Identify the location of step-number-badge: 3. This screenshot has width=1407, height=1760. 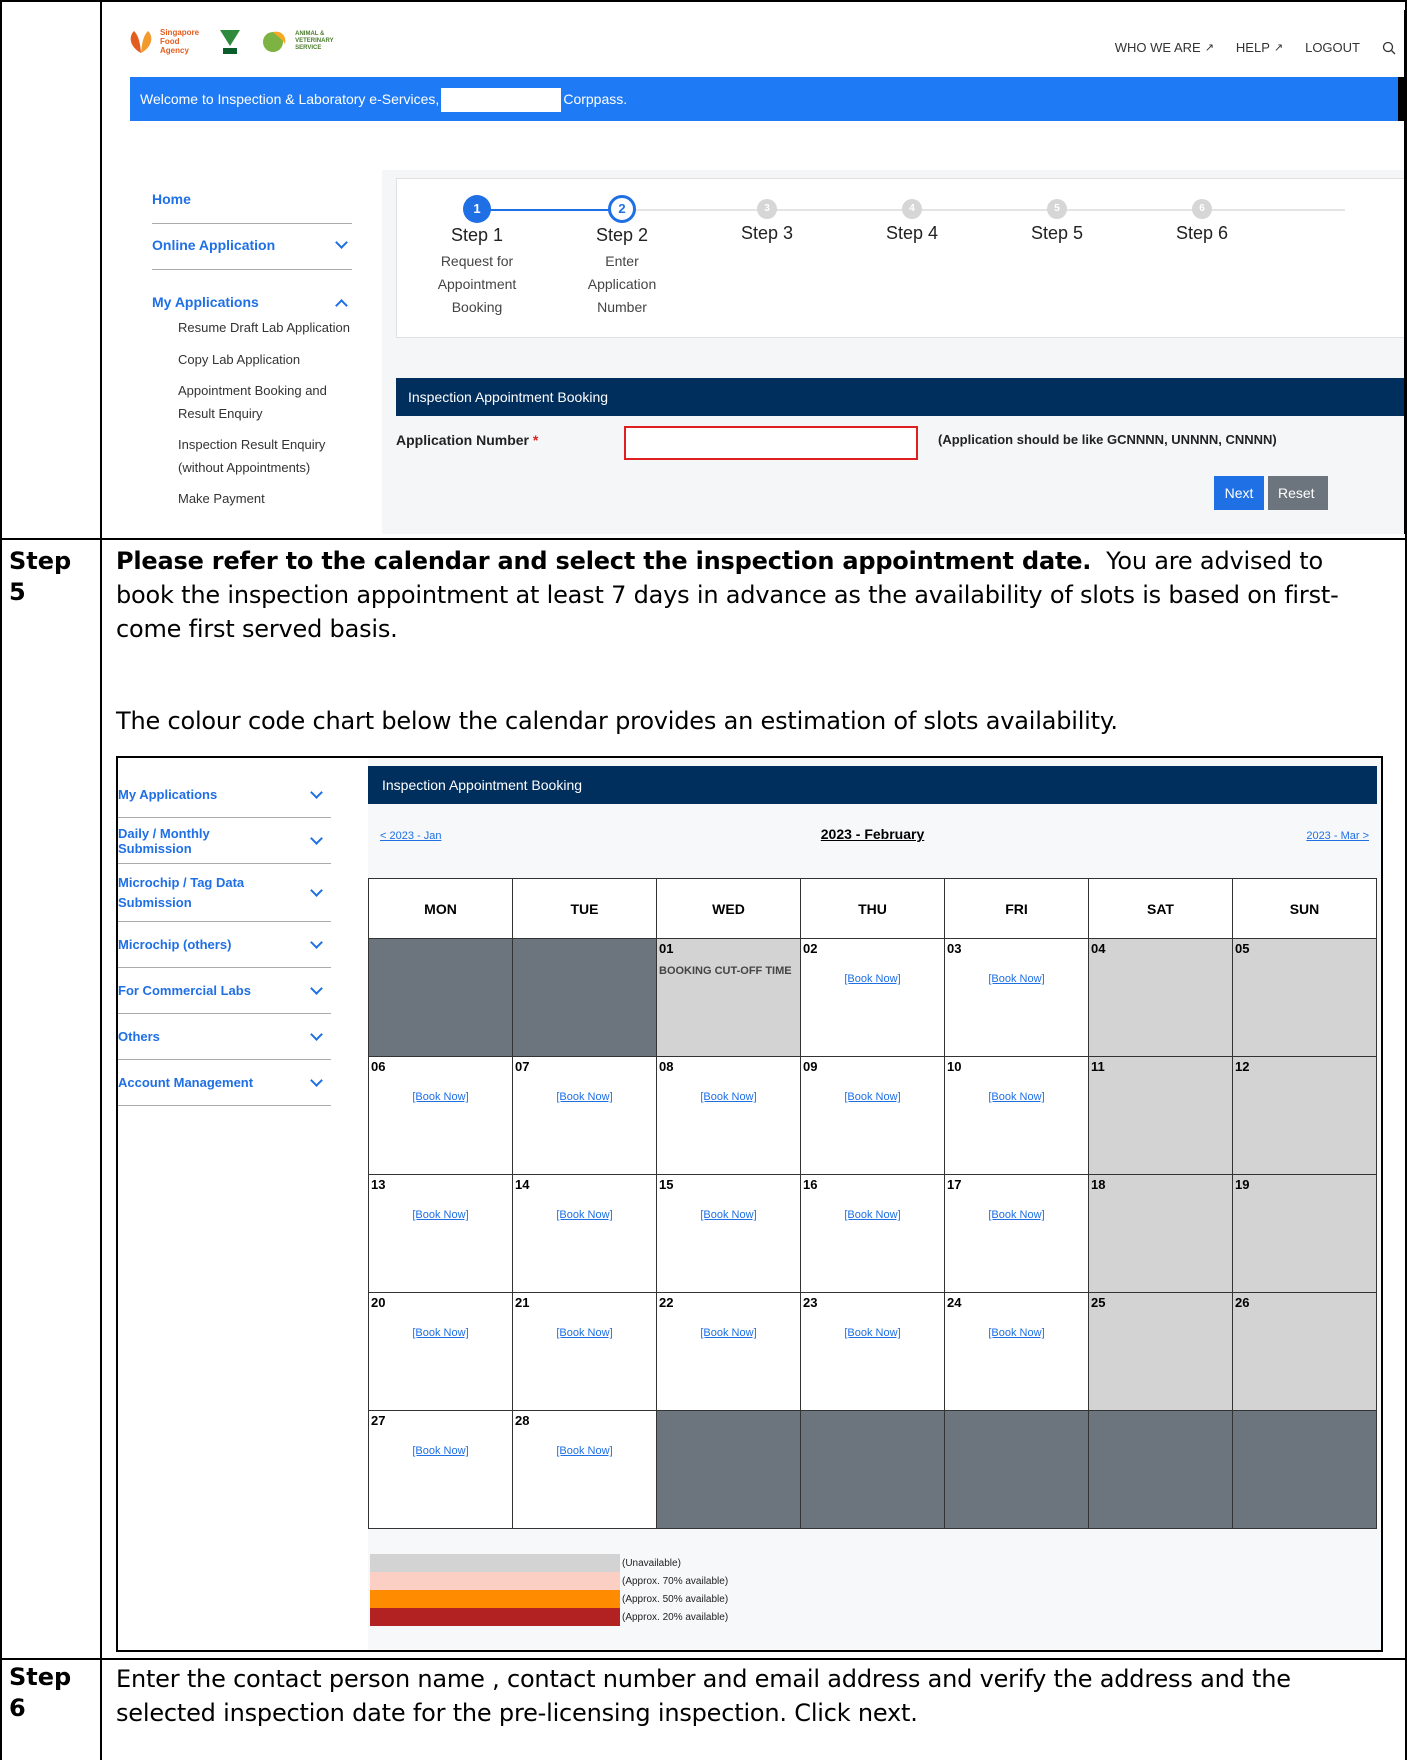
(767, 209).